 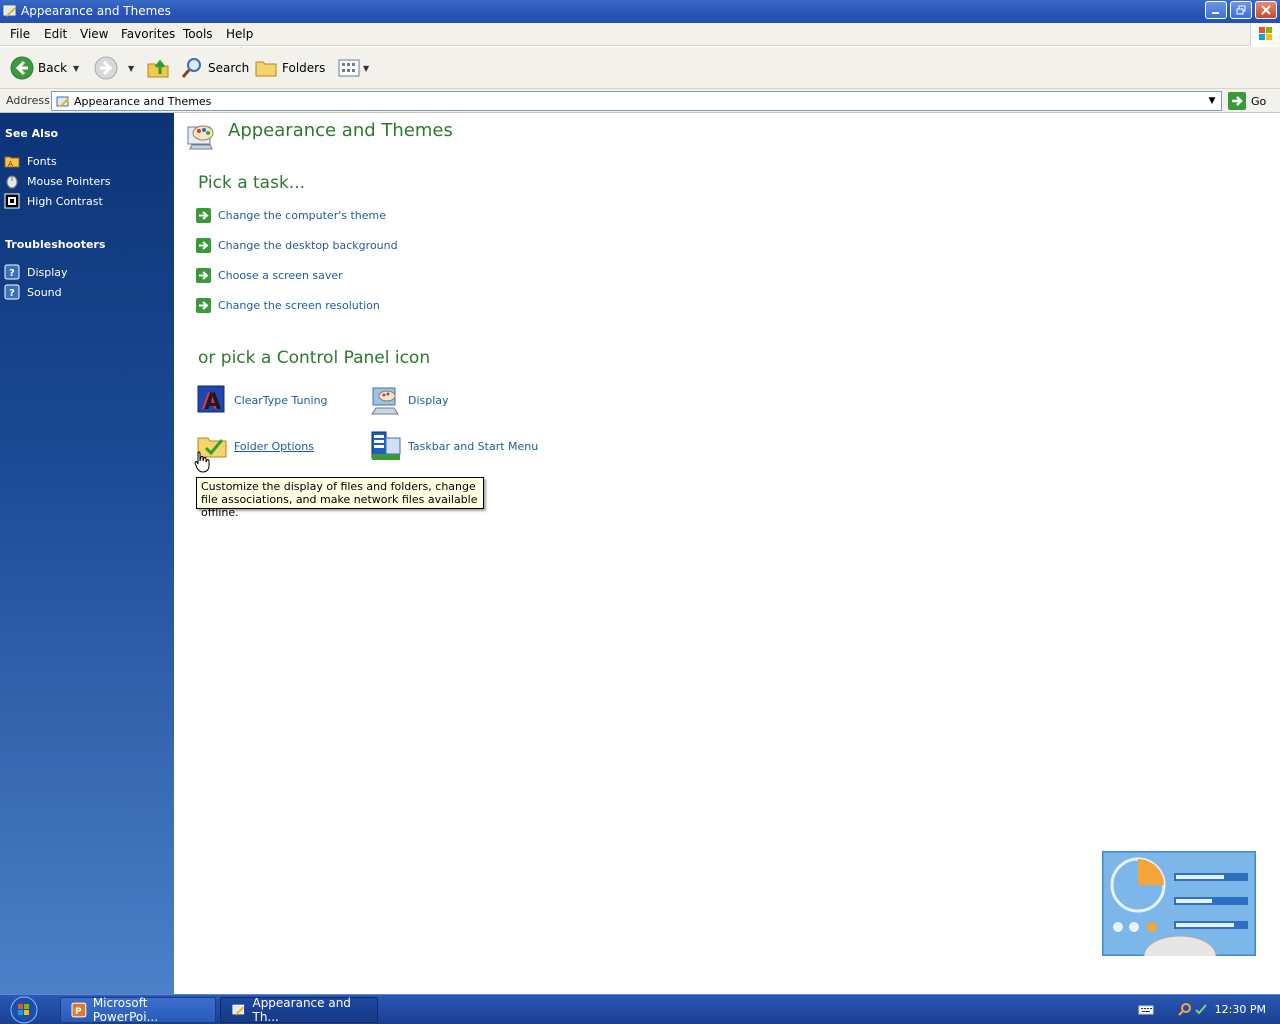 I want to click on back-arrow-icon, so click(x=22, y=68).